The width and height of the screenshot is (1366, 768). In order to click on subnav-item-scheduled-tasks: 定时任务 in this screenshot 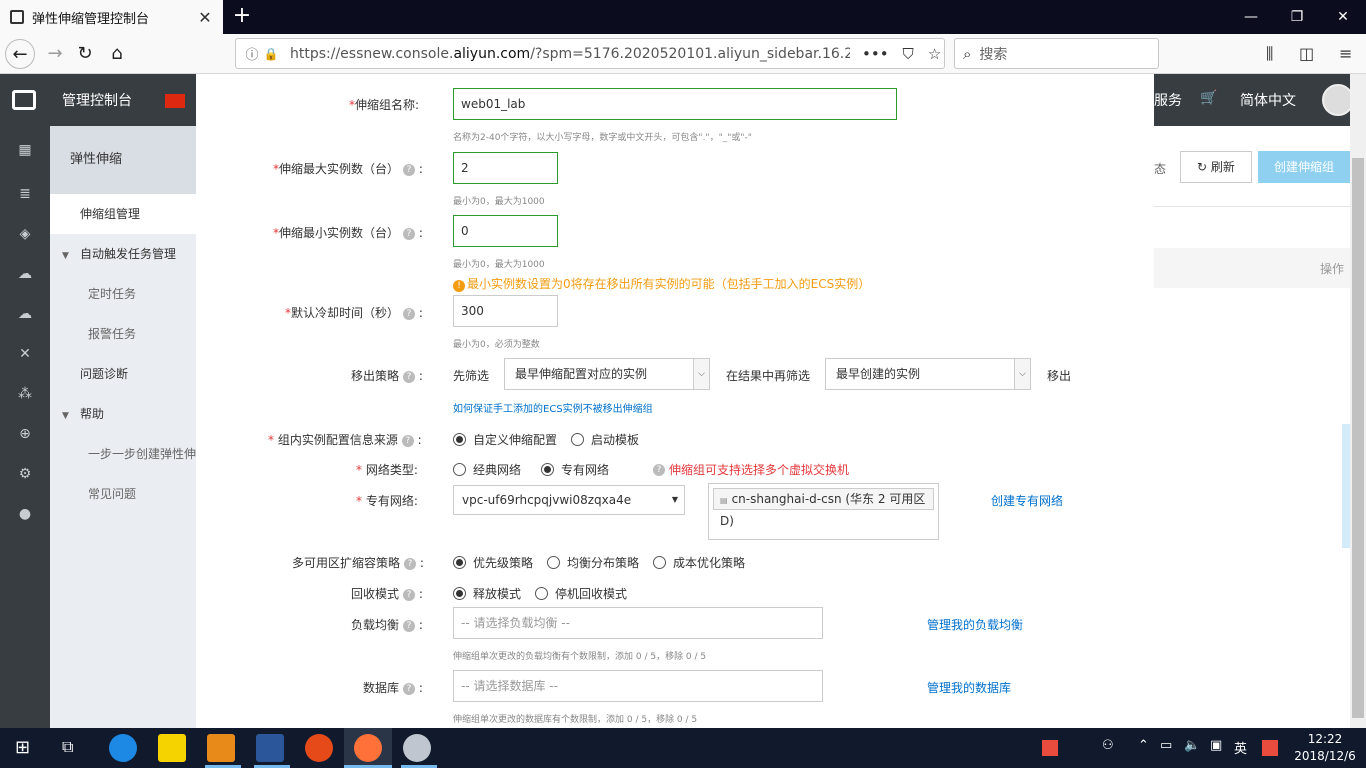, I will do `click(123, 294)`.